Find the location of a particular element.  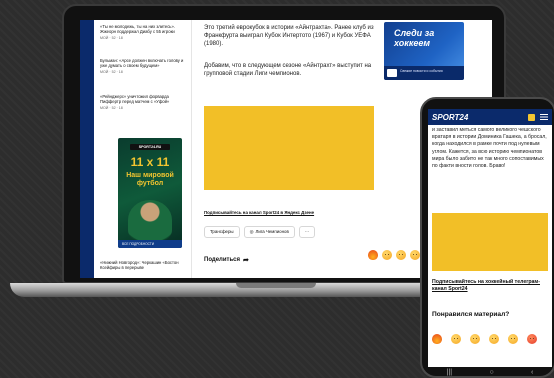

promo-bottom: ВСЕ ПОДРОБНОСТИ is located at coordinates (150, 244).